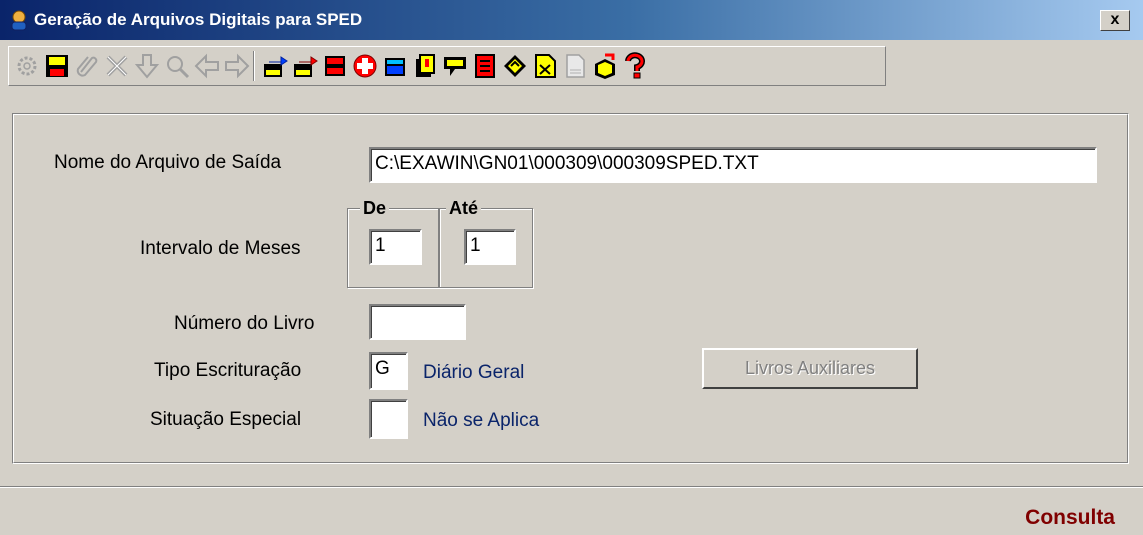  I want to click on blank-document-icon, so click(575, 66).